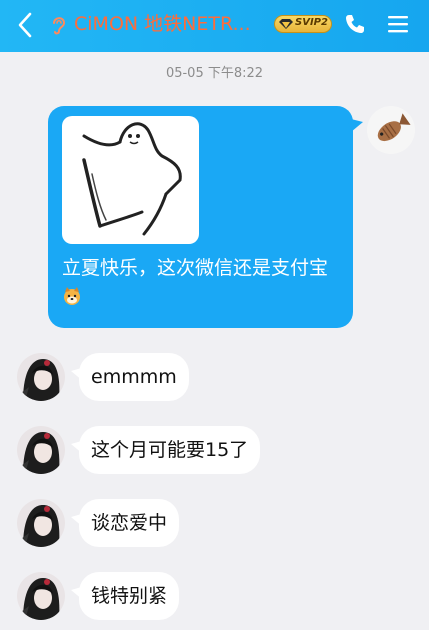 The height and width of the screenshot is (630, 429). What do you see at coordinates (129, 523) in the screenshot?
I see `incoming-message-text: 谈恋爱中` at bounding box center [129, 523].